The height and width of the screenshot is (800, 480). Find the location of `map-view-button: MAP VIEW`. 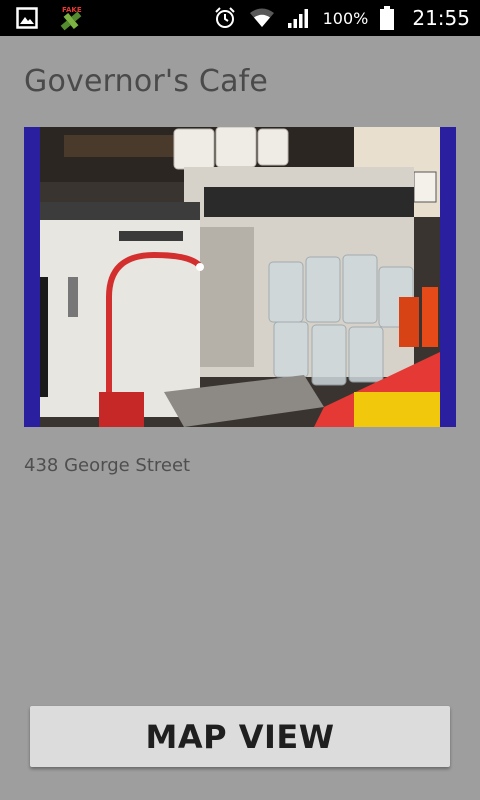

map-view-button: MAP VIEW is located at coordinates (240, 736).